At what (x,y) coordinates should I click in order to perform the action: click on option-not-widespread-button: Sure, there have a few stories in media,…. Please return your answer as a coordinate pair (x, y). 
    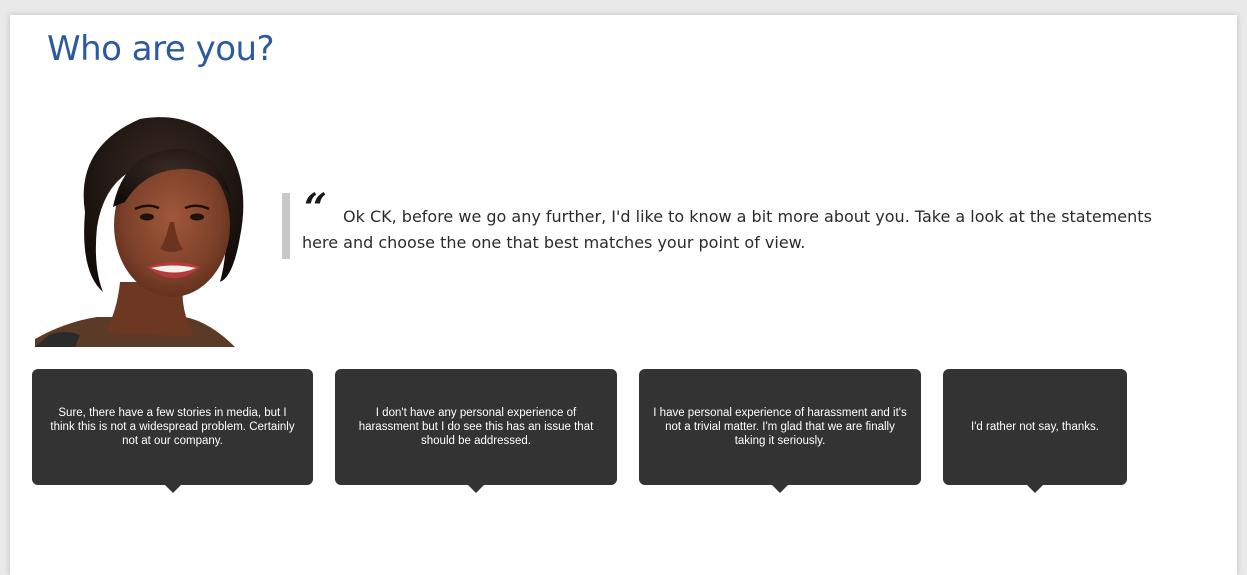
    Looking at the image, I should click on (172, 431).